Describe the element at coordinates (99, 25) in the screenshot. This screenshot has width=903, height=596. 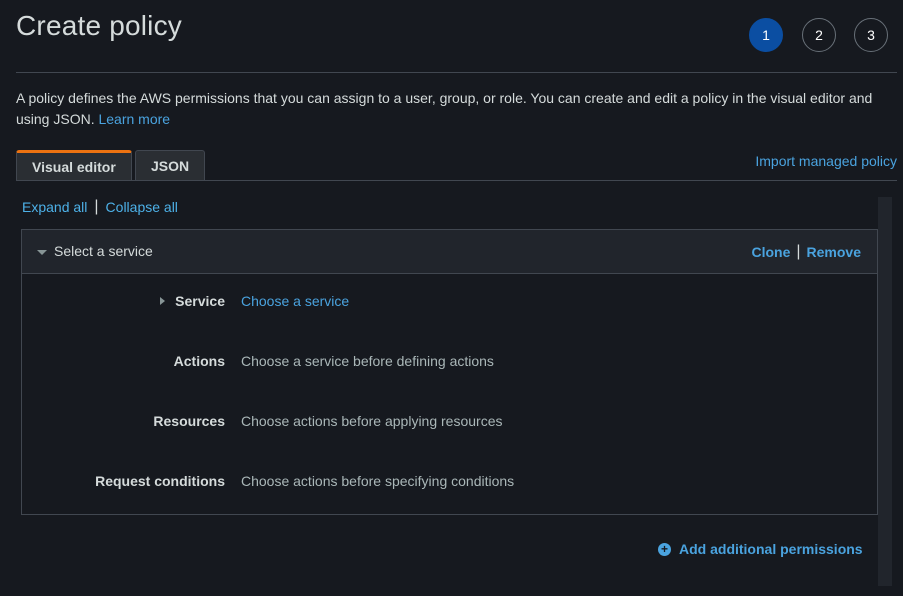
I see `page-title: Create policy` at that location.